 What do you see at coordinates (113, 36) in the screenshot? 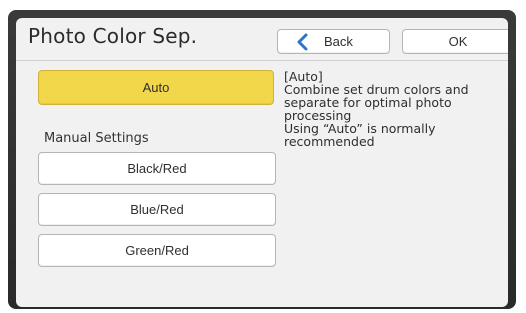
I see `page-title: Photo Color Sep.` at bounding box center [113, 36].